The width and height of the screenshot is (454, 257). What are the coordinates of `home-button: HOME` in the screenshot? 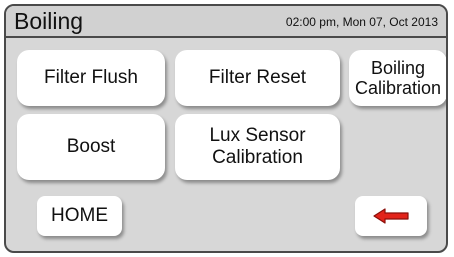 It's located at (79, 216).